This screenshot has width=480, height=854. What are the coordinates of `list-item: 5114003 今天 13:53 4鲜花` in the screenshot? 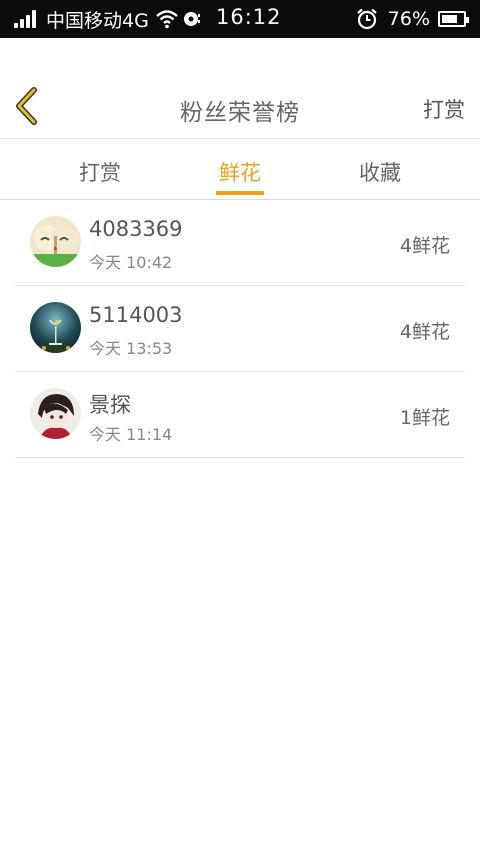 It's located at (240, 329).